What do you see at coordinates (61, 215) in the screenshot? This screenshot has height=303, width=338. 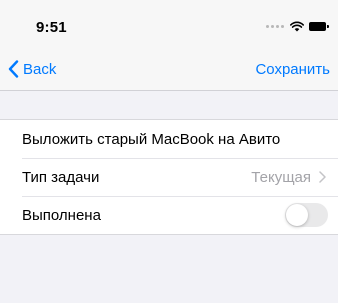 I see `task-done-label: Выполнена` at bounding box center [61, 215].